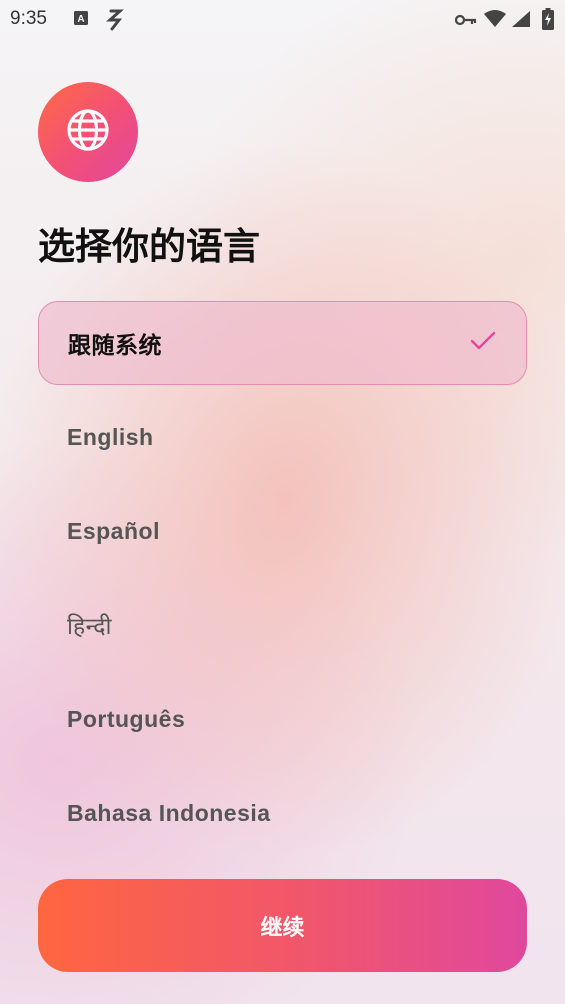  I want to click on language-option-portuguese: Português, so click(282, 719).